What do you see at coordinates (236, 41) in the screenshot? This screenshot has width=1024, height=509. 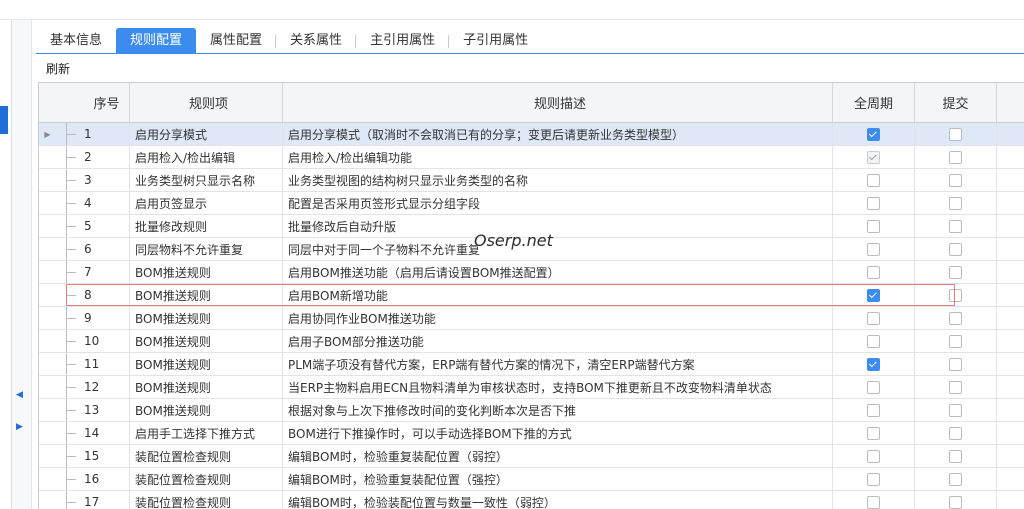 I see `tab-2: 属性配置` at bounding box center [236, 41].